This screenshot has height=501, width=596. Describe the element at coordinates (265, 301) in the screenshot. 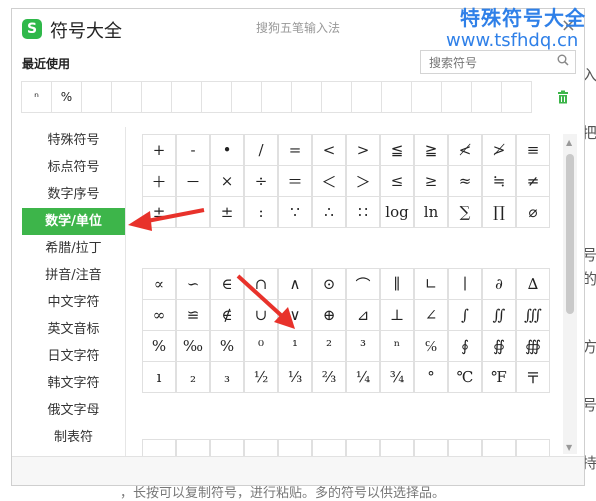

I see `arrow-to-symbol` at that location.